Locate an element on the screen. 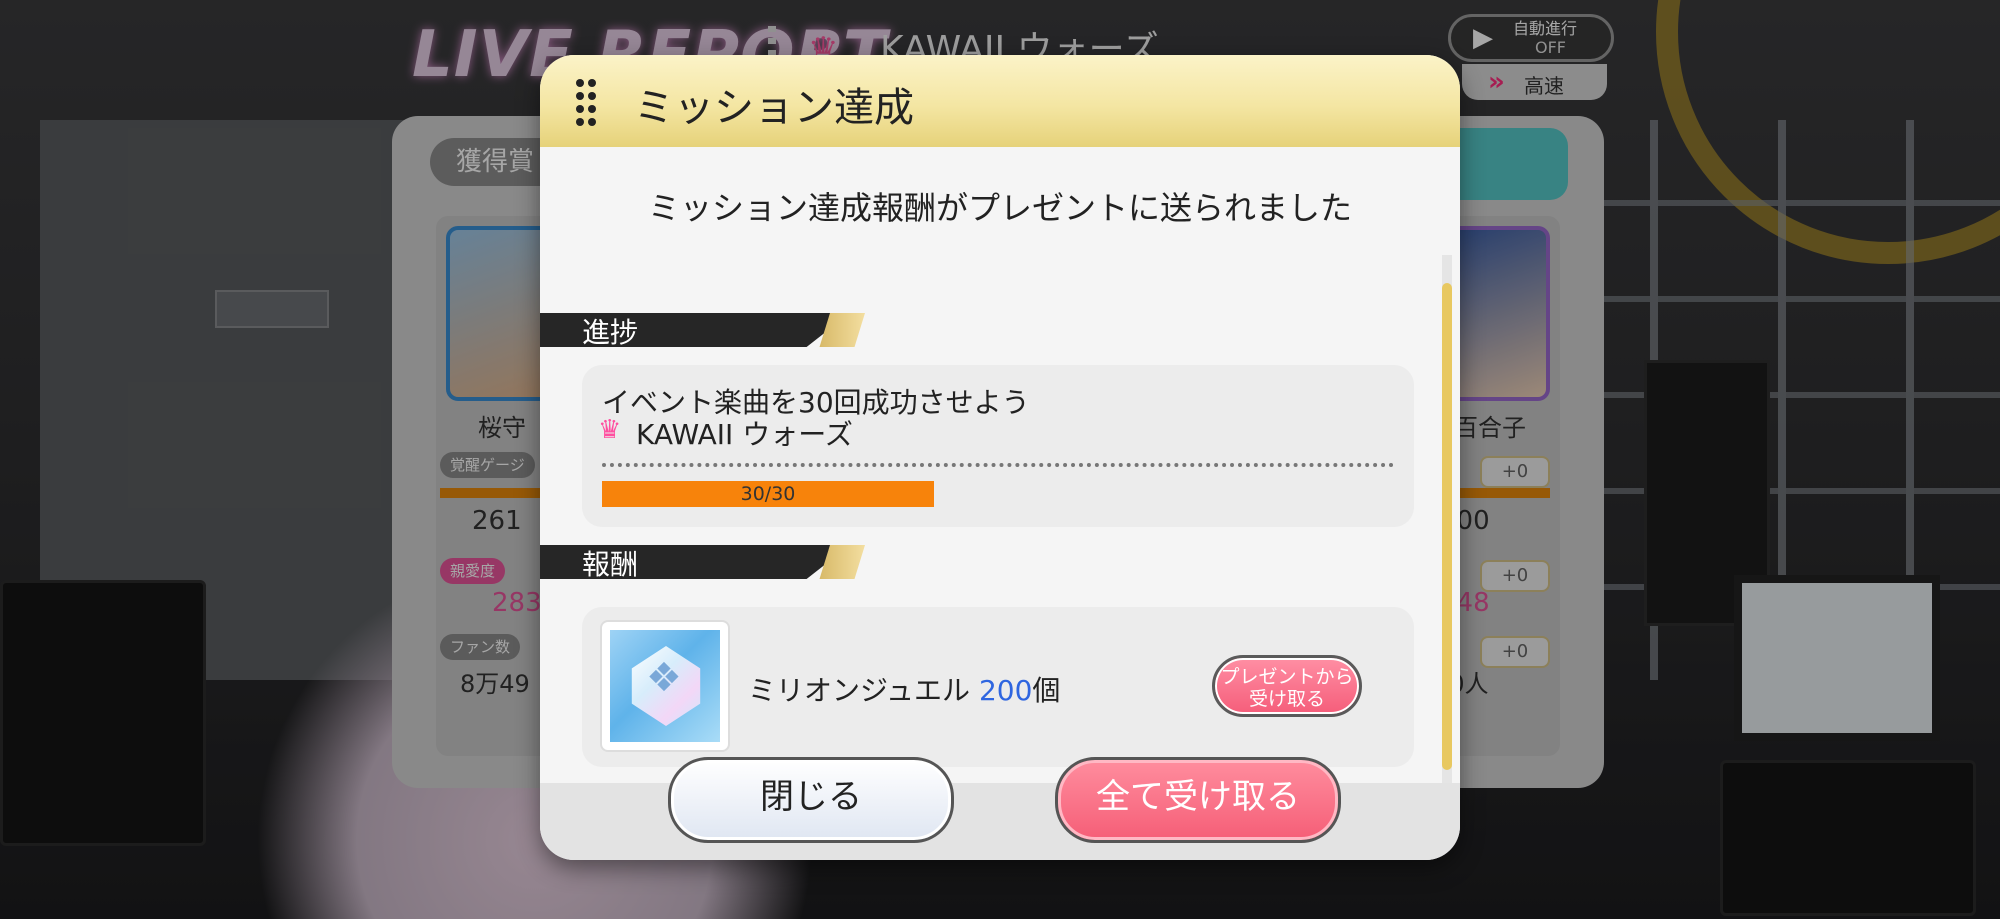 The width and height of the screenshot is (2000, 919). progress-section-header: 進捗 is located at coordinates (715, 331).